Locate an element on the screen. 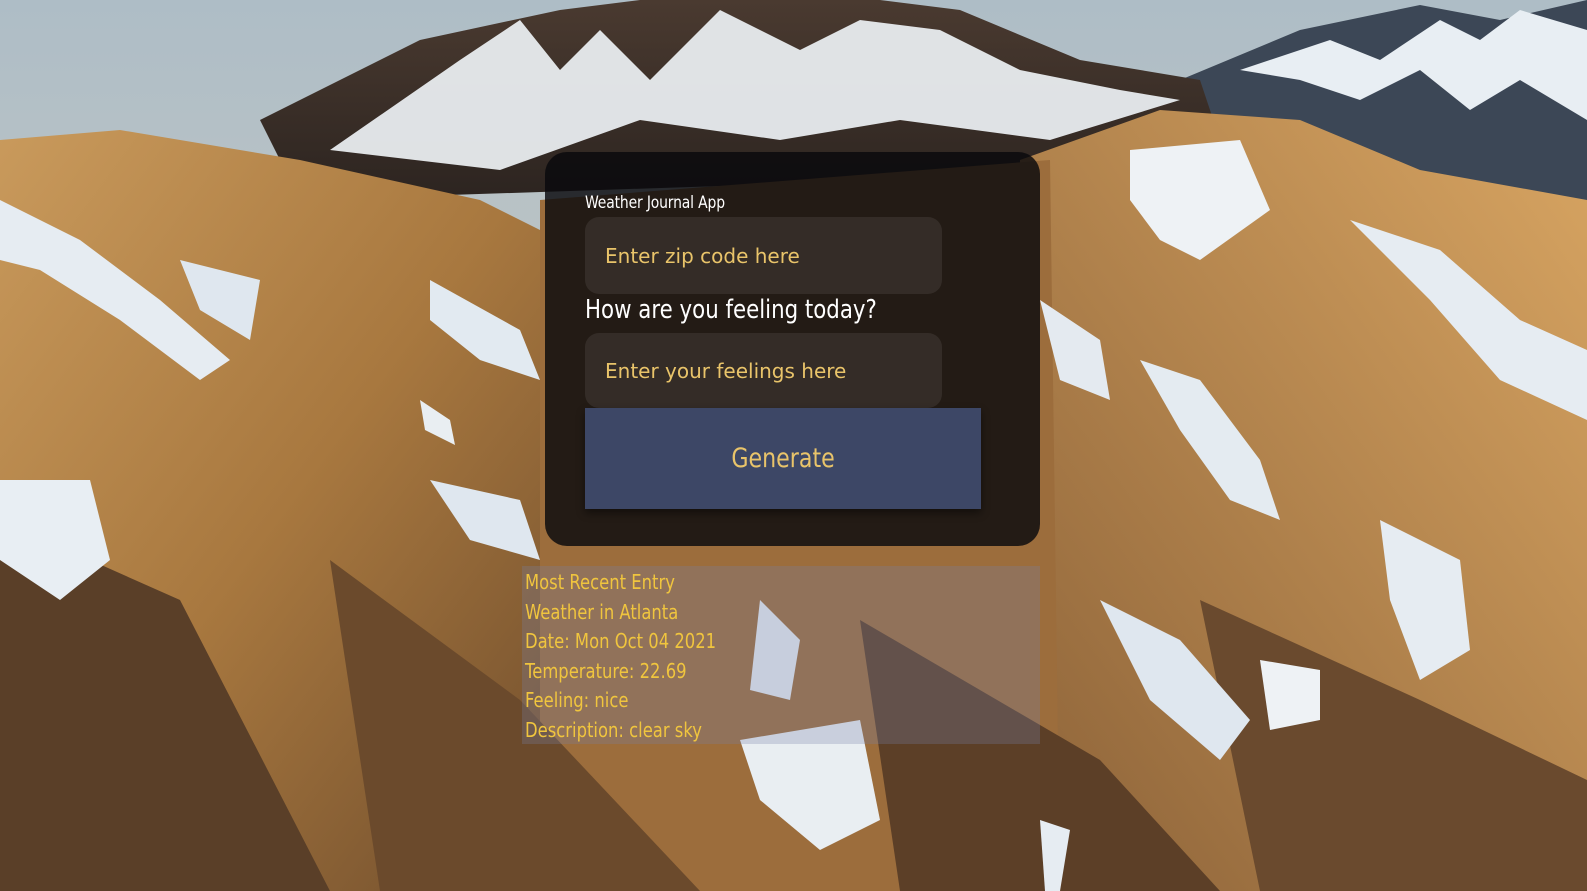  feelings-input is located at coordinates (763, 370).